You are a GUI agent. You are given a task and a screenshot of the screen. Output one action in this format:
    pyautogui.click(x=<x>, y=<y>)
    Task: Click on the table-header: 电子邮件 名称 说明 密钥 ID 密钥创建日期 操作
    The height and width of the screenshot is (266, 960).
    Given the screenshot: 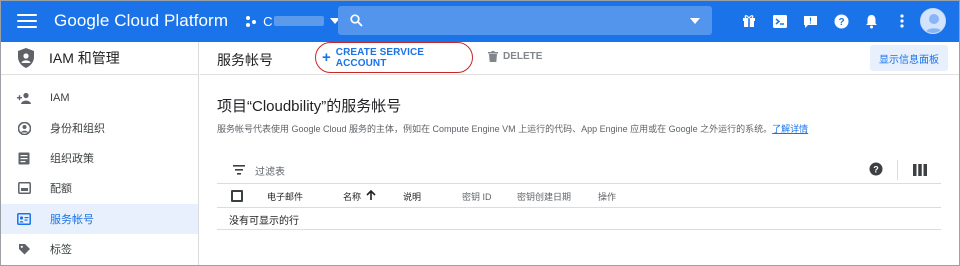 What is the action you would take?
    pyautogui.click(x=579, y=196)
    